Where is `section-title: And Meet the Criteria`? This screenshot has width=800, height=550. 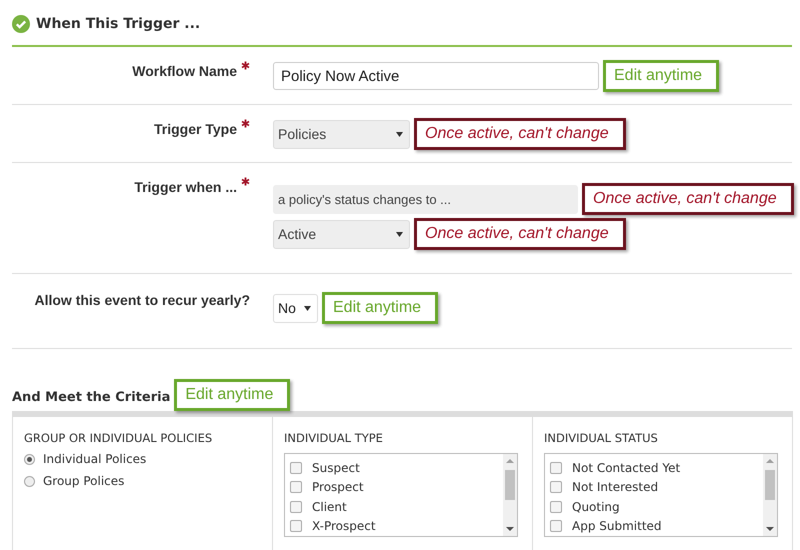
section-title: And Meet the Criteria is located at coordinates (91, 396).